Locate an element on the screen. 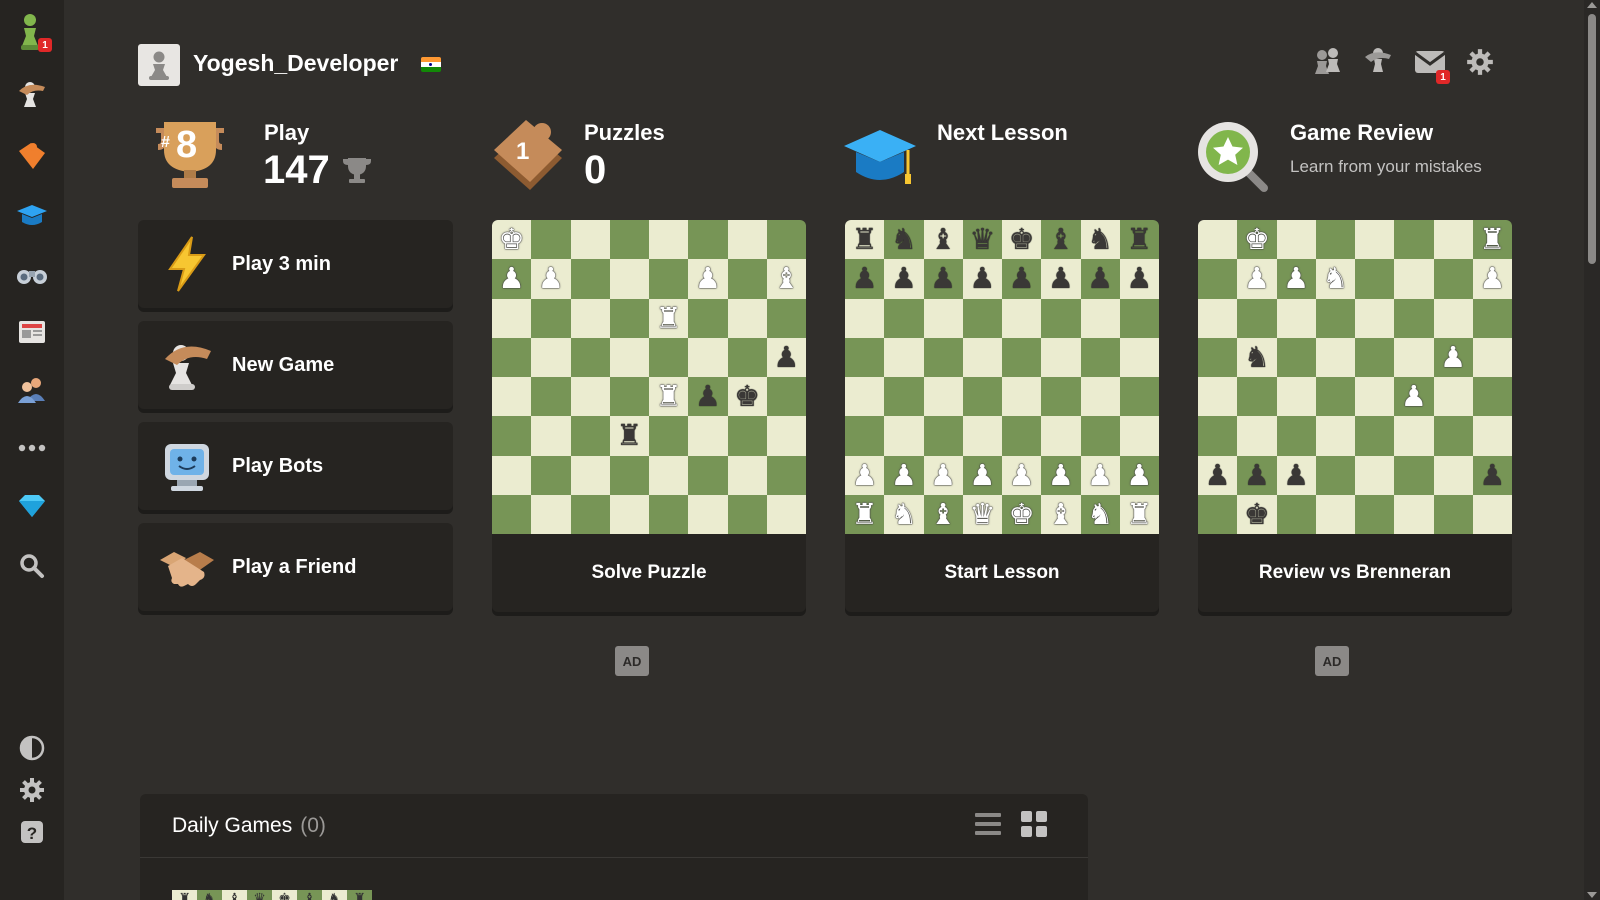 The image size is (1600, 900). binoculars-icon is located at coordinates (32, 276).